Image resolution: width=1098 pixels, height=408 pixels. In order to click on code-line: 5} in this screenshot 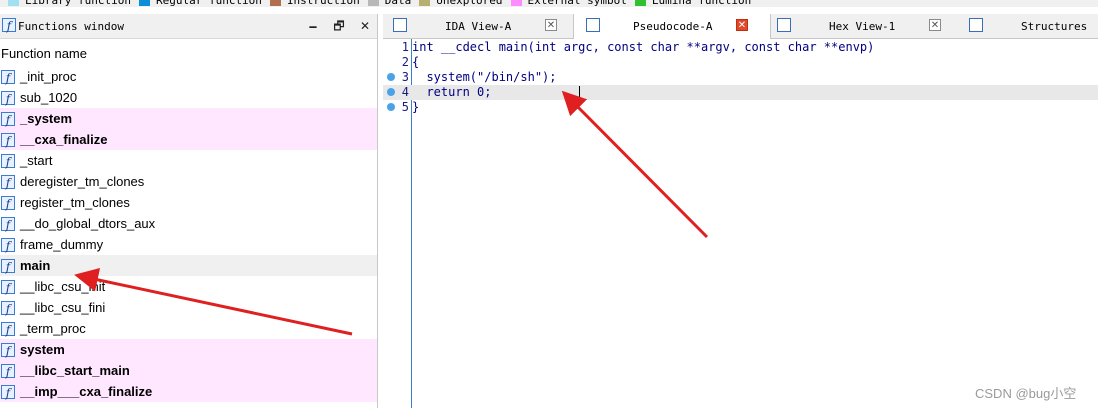, I will do `click(740, 107)`.